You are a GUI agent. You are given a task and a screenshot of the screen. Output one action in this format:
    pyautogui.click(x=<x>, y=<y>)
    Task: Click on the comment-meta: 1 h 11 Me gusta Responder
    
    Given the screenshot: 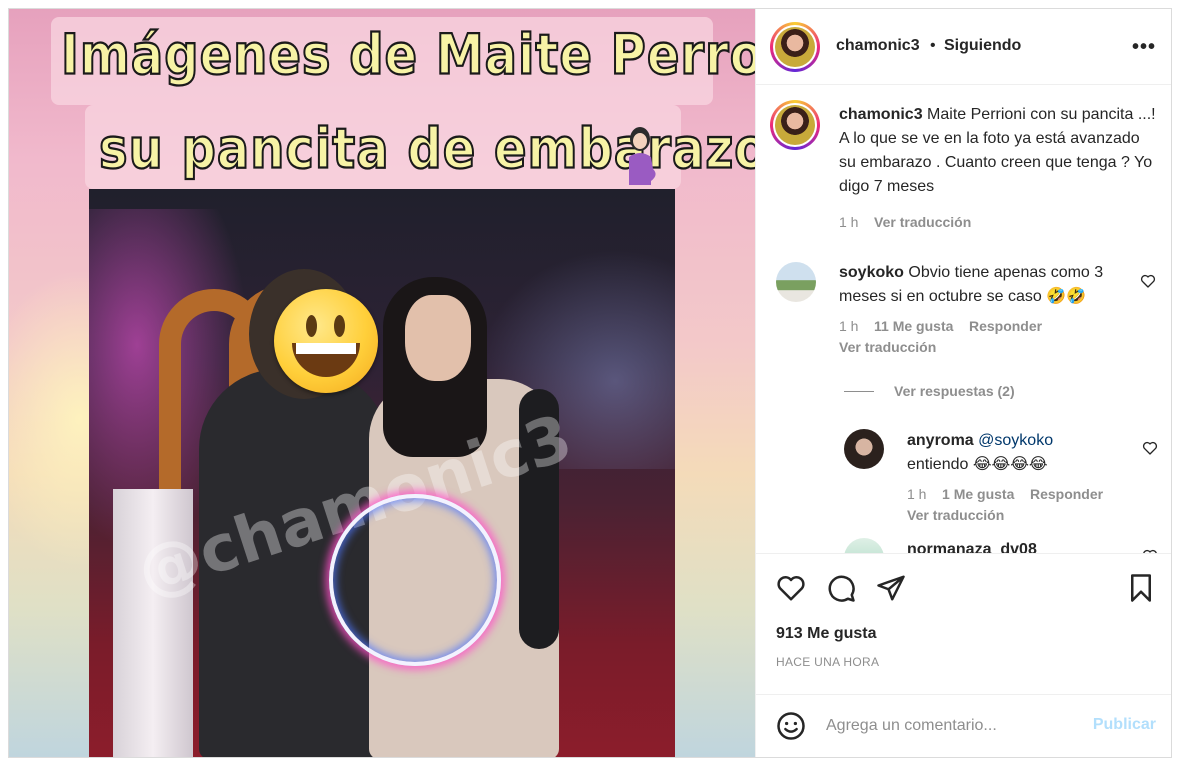 What is the action you would take?
    pyautogui.click(x=940, y=326)
    